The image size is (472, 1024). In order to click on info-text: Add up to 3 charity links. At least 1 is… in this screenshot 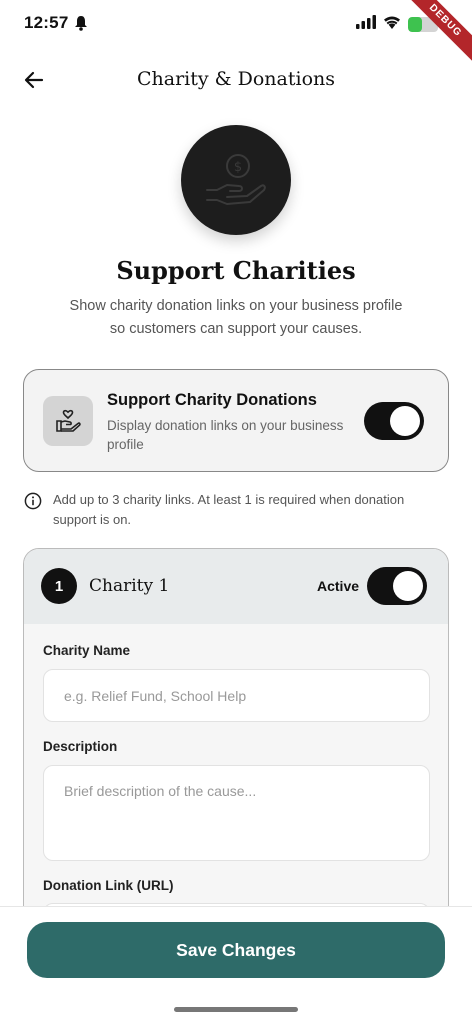, I will do `click(229, 509)`.